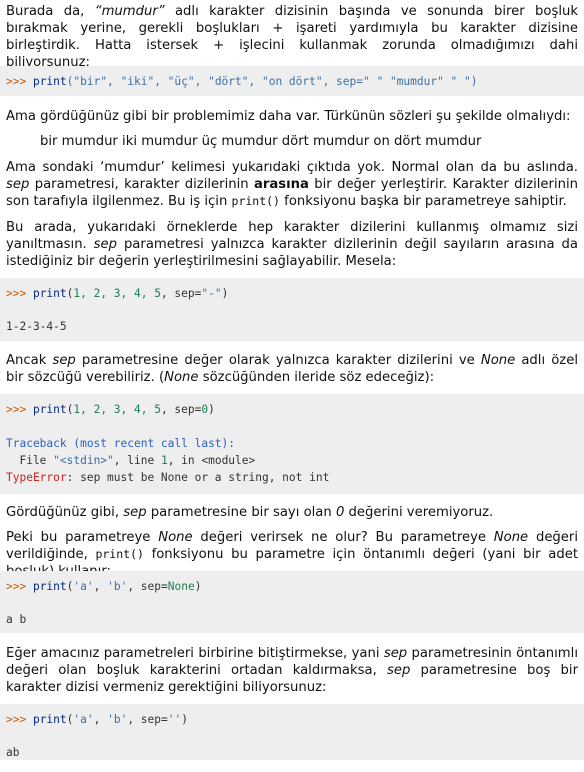 The image size is (584, 772). What do you see at coordinates (30, 460) in the screenshot?
I see `text: File` at bounding box center [30, 460].